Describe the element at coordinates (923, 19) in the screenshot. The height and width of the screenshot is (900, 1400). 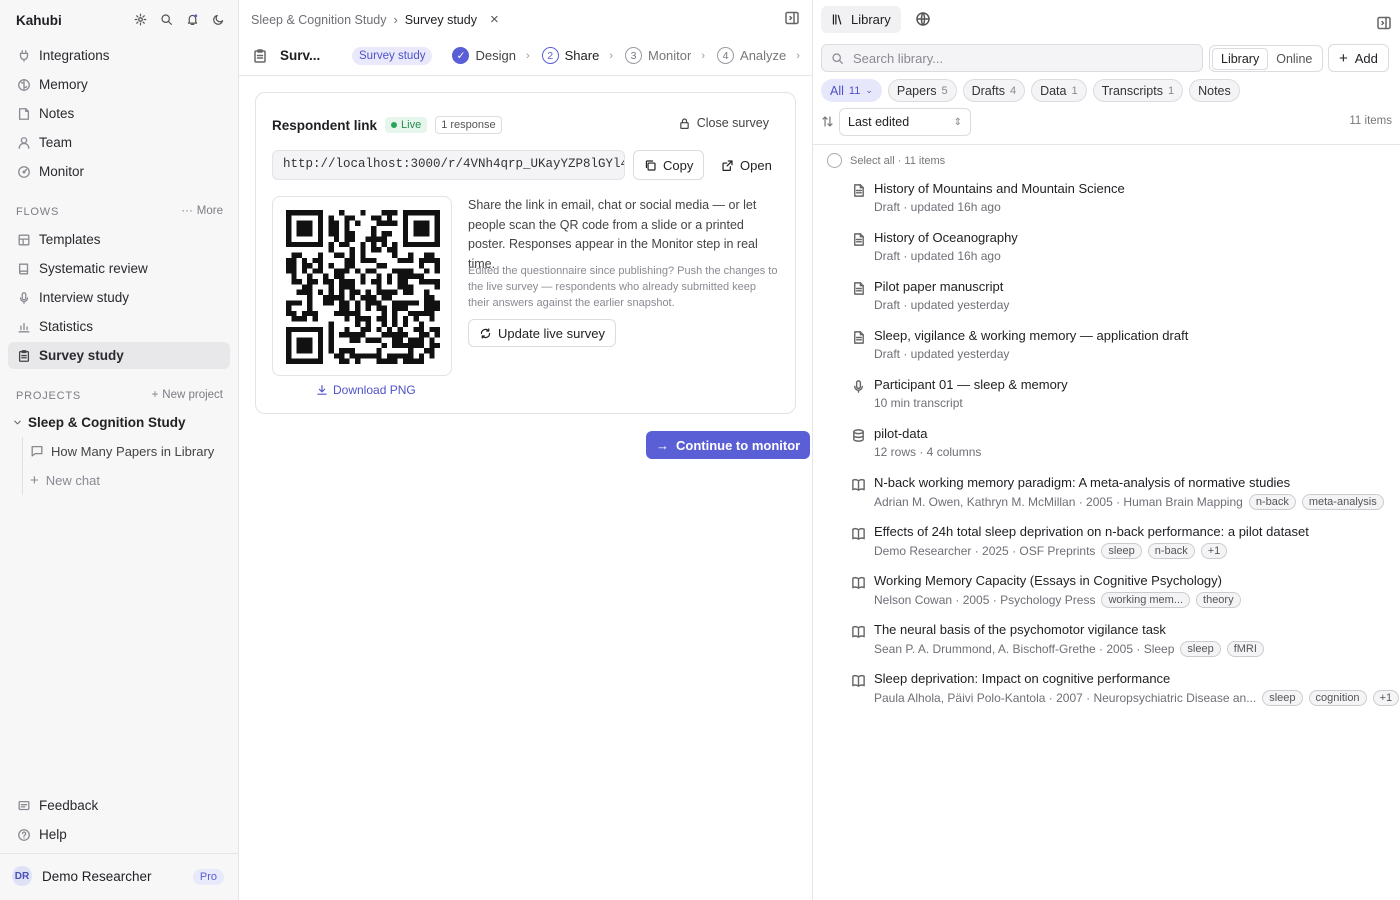
I see `globe-icon` at that location.